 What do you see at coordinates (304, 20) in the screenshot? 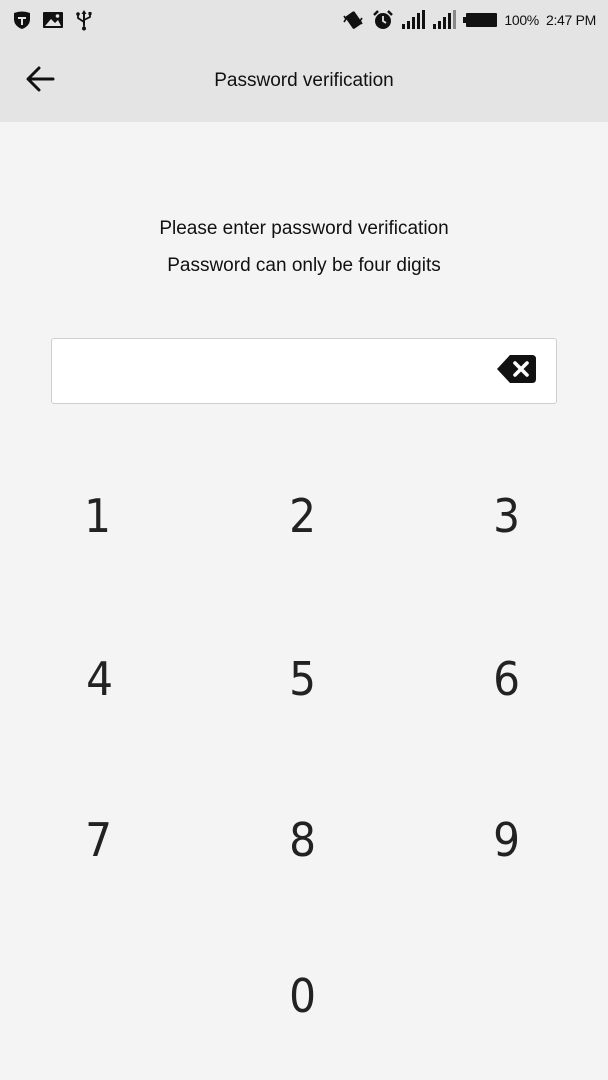
I see `status-bar: 100% 2:47 PM` at bounding box center [304, 20].